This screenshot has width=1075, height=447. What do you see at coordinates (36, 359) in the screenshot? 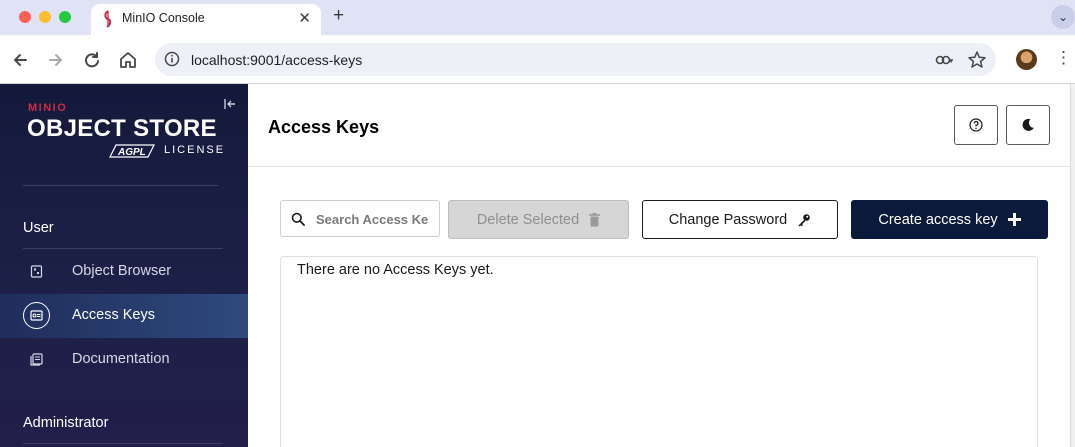
I see `documentation-icon` at bounding box center [36, 359].